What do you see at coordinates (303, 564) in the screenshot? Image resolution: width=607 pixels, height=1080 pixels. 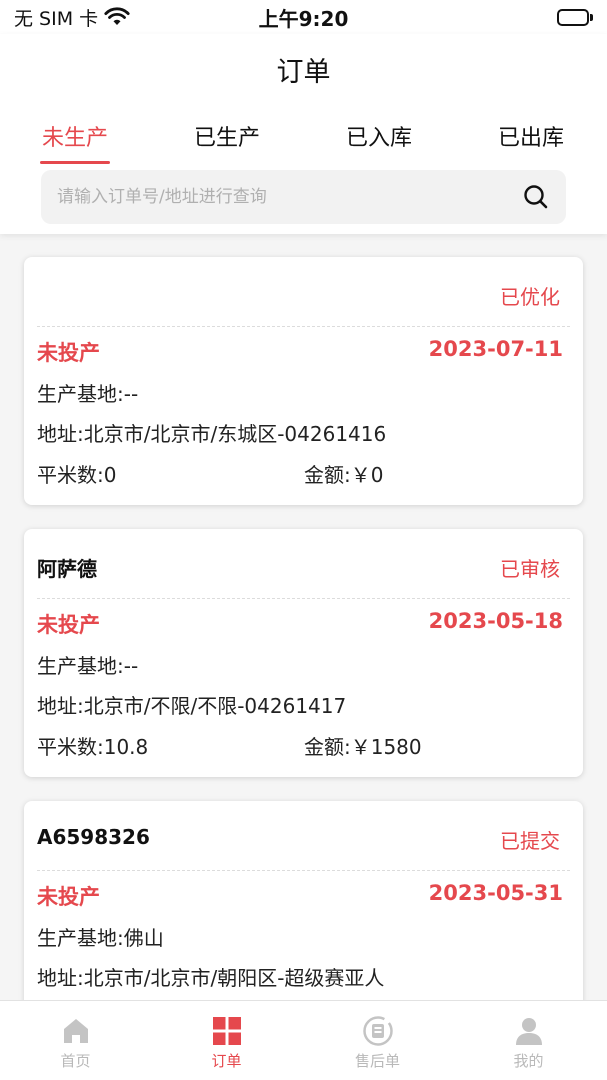 I see `card-header: 阿萨德 已审核` at bounding box center [303, 564].